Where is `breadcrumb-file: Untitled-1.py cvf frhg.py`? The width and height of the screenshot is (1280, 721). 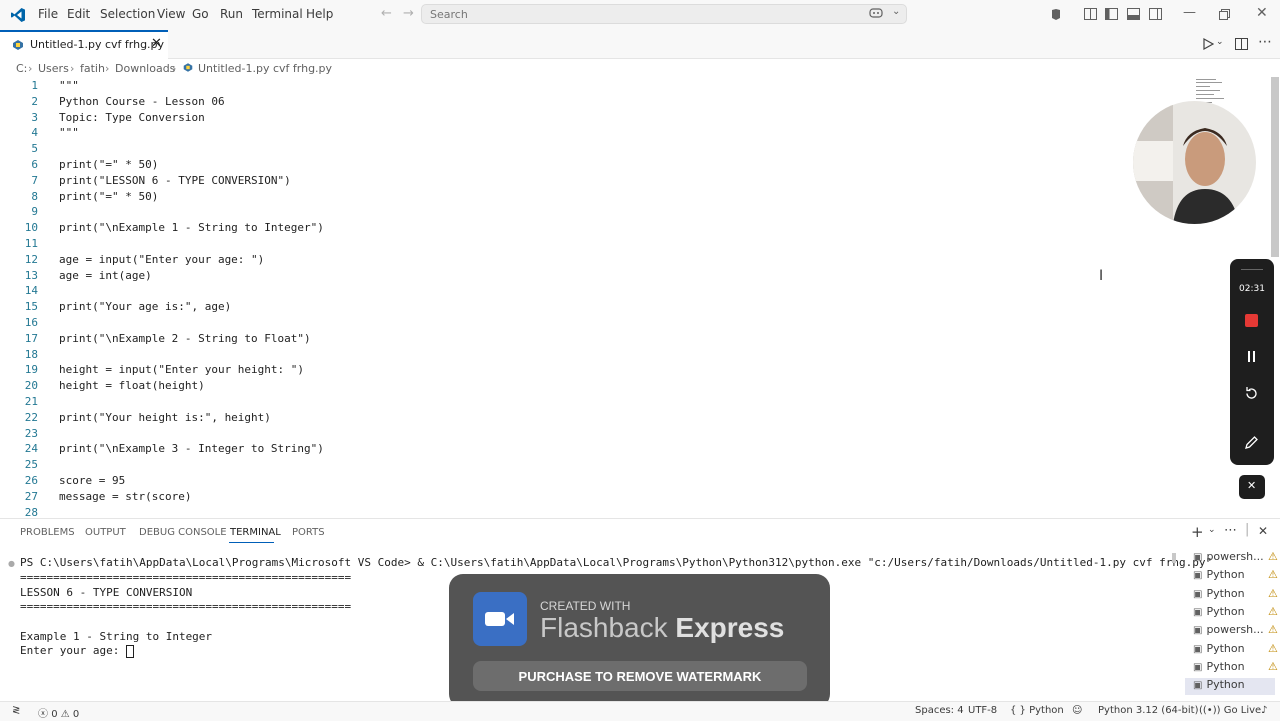 breadcrumb-file: Untitled-1.py cvf frhg.py is located at coordinates (265, 68).